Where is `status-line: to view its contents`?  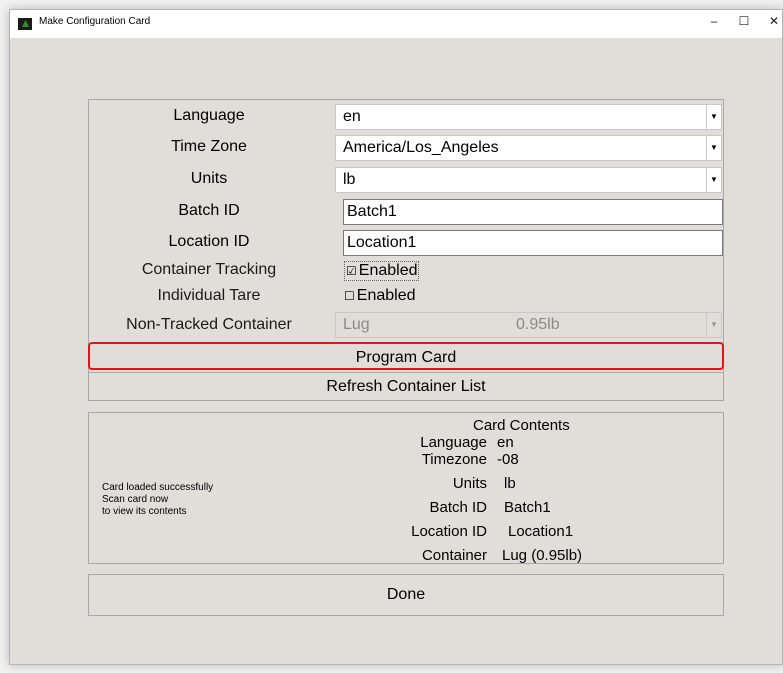 status-line: to view its contents is located at coordinates (144, 511).